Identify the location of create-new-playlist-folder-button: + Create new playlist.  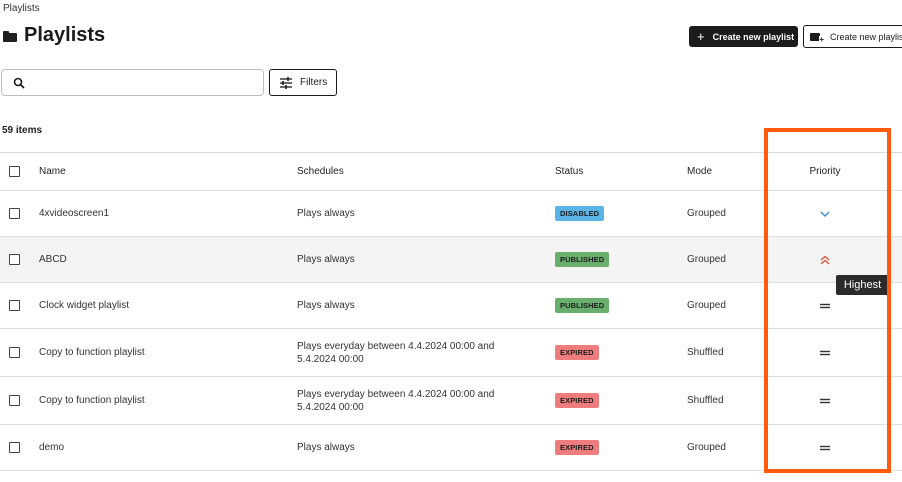
(852, 36).